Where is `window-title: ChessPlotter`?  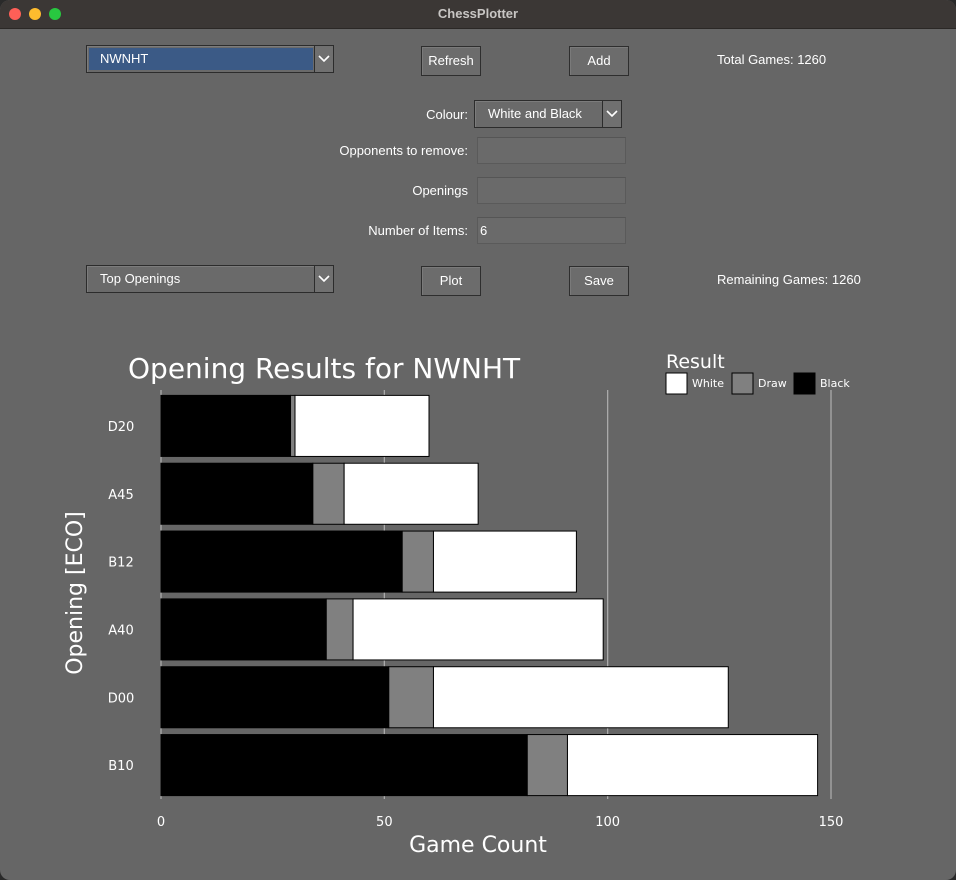 window-title: ChessPlotter is located at coordinates (478, 13).